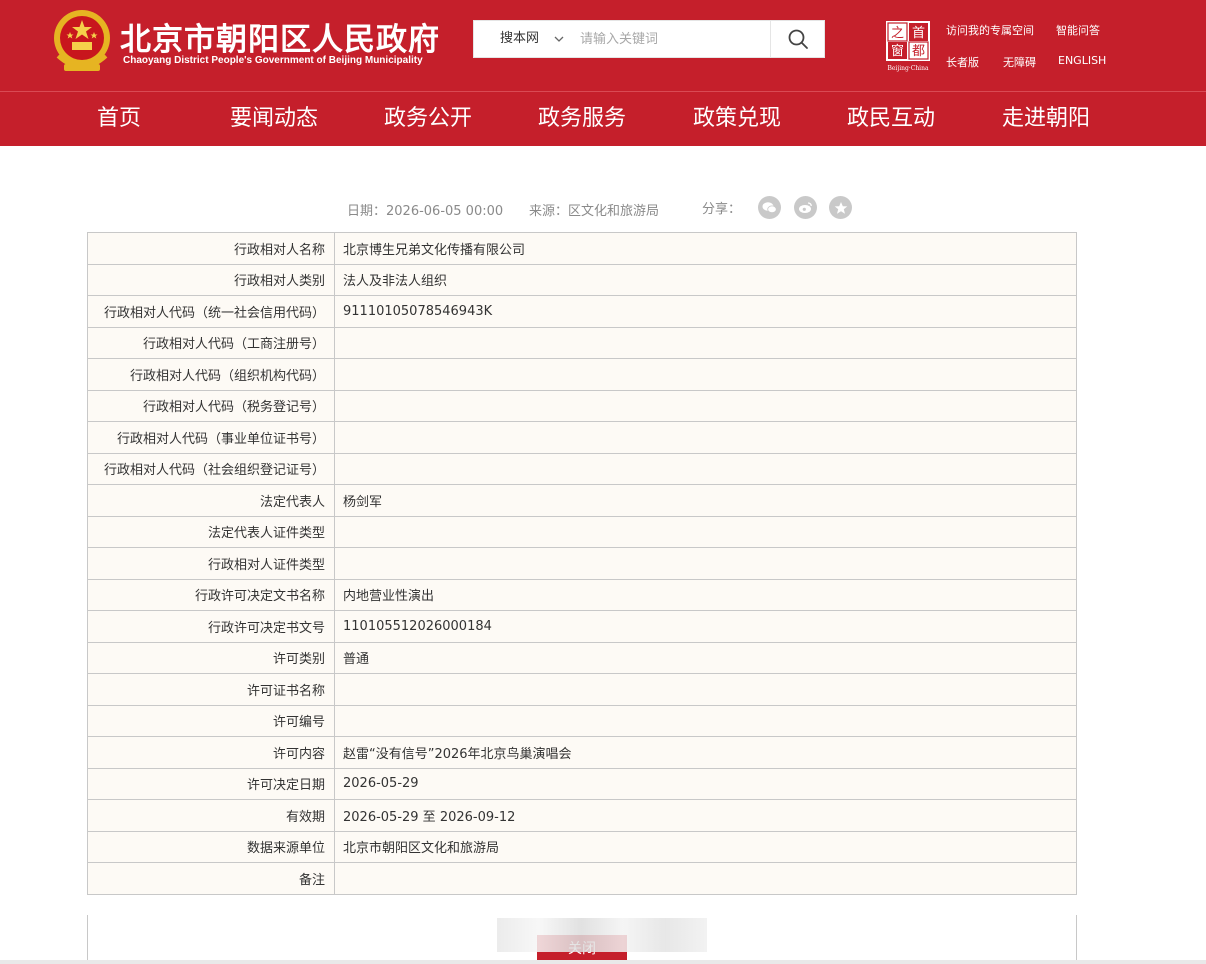  I want to click on weibo-icon, so click(805, 207).